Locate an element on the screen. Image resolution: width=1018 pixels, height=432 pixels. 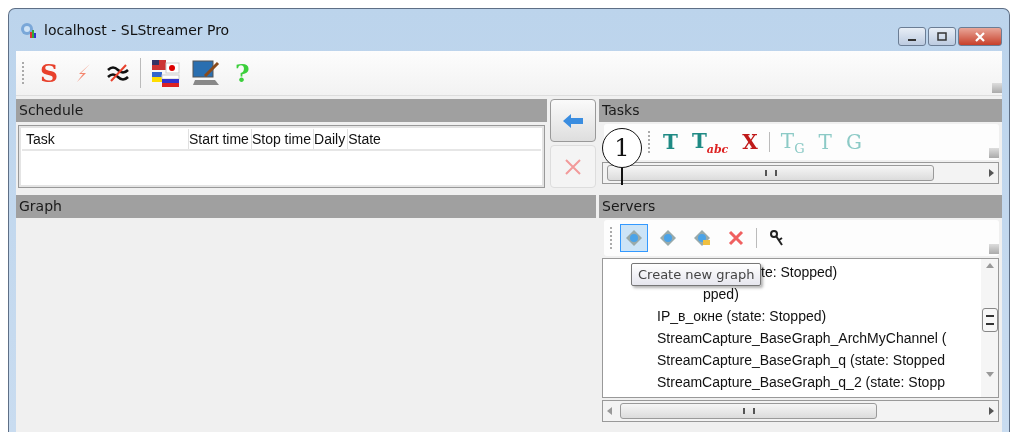
server-item: StreamCapture_BaseGraph_q_2 (state: Stopp is located at coordinates (801, 382).